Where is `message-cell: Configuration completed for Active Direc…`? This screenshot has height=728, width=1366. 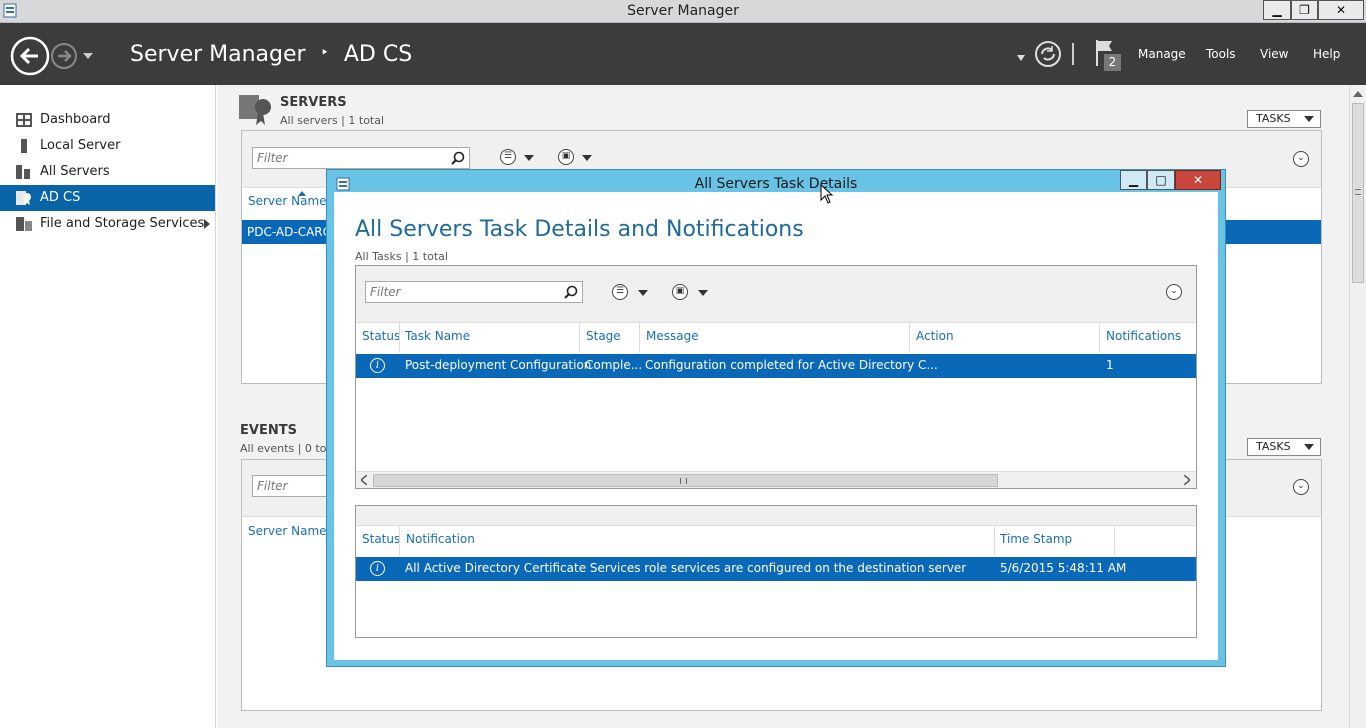 message-cell: Configuration completed for Active Direc… is located at coordinates (791, 365).